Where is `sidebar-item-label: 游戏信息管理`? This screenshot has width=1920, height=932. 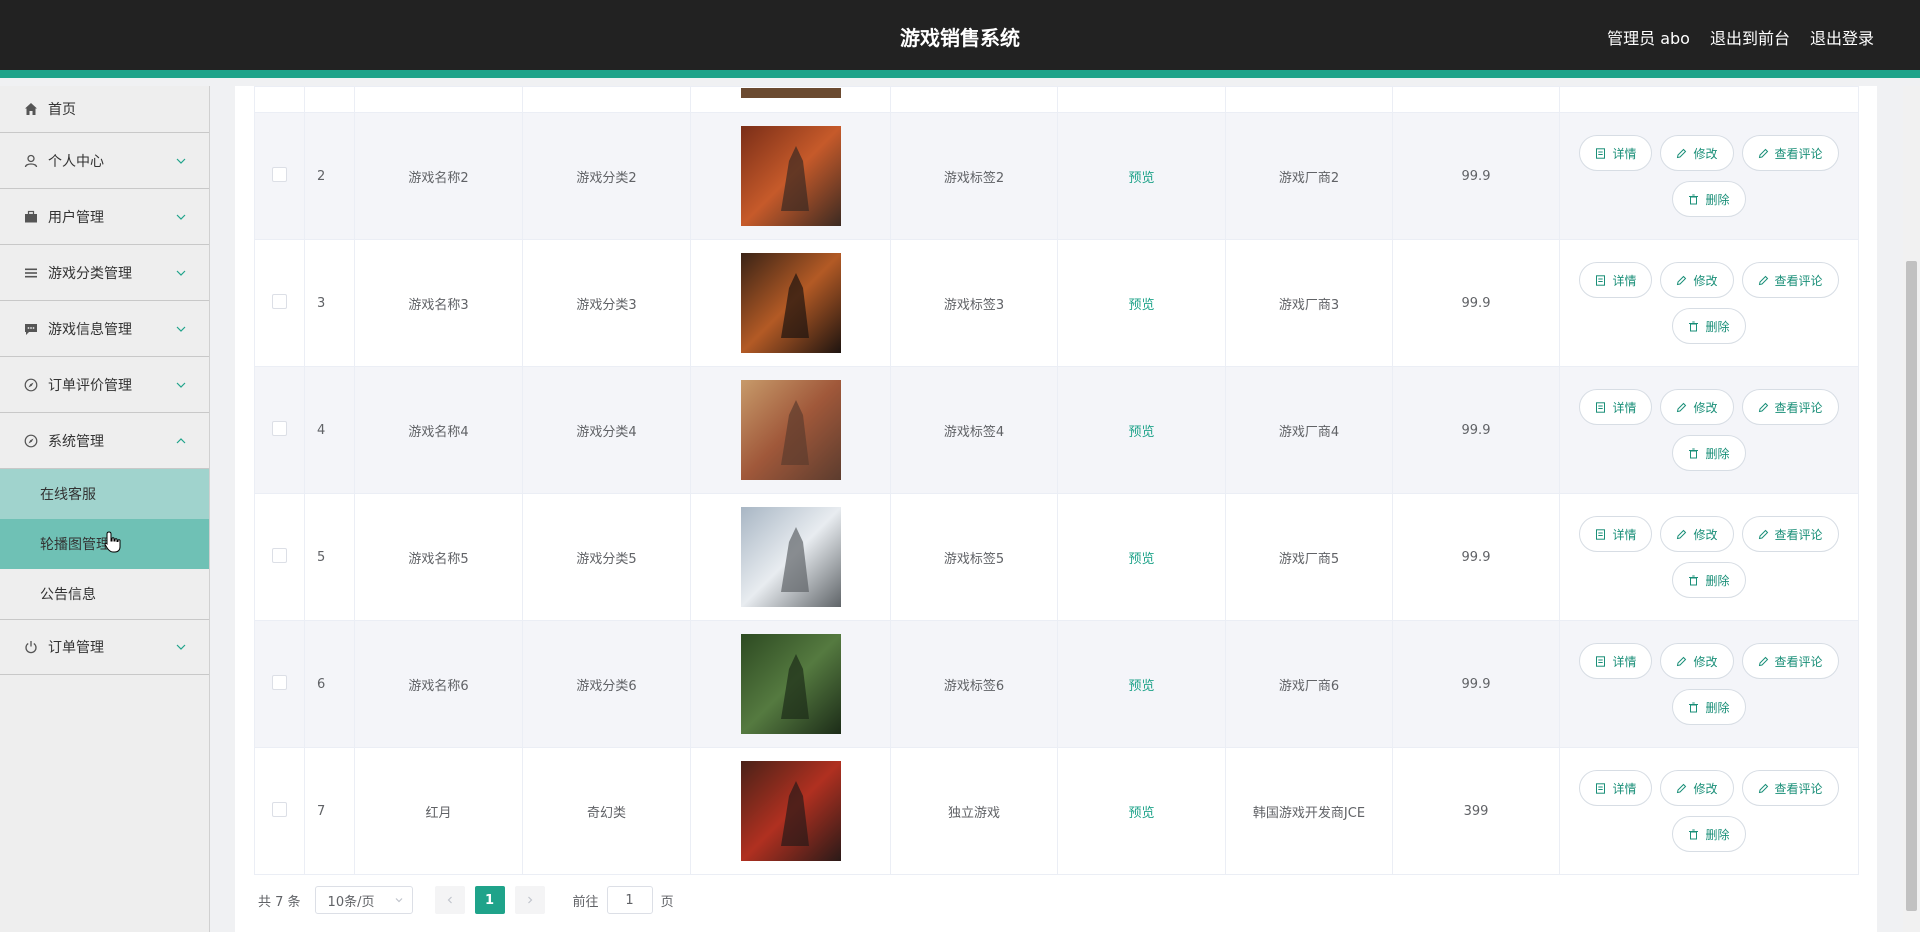 sidebar-item-label: 游戏信息管理 is located at coordinates (90, 329).